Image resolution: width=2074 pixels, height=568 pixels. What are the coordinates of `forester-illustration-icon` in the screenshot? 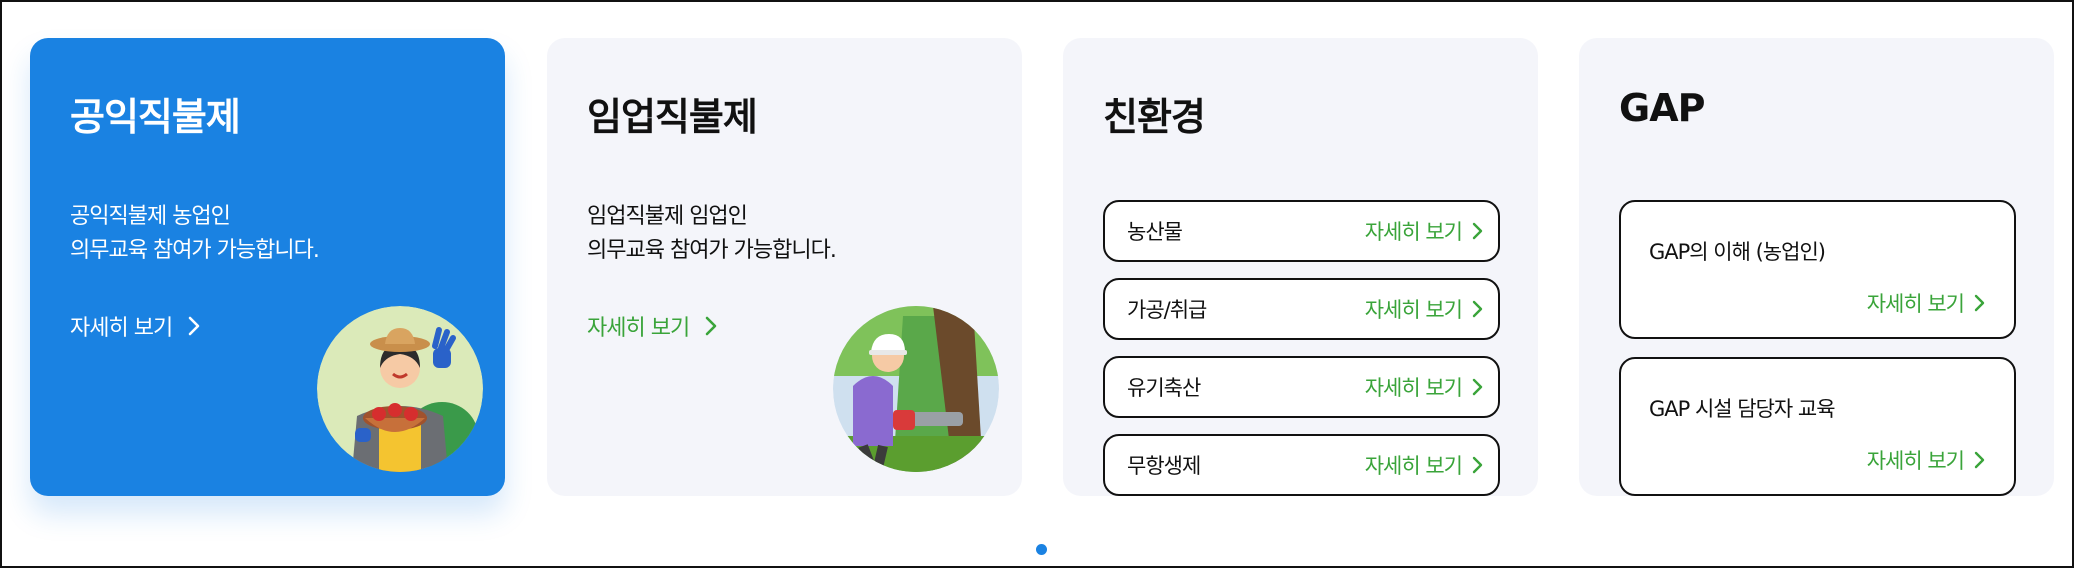 It's located at (916, 389).